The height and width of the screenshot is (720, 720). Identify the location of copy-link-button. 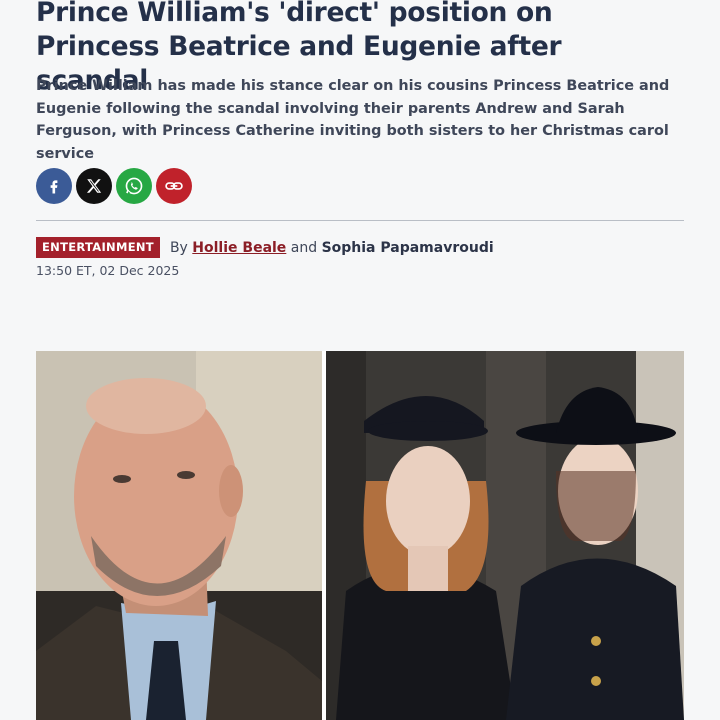
(174, 186).